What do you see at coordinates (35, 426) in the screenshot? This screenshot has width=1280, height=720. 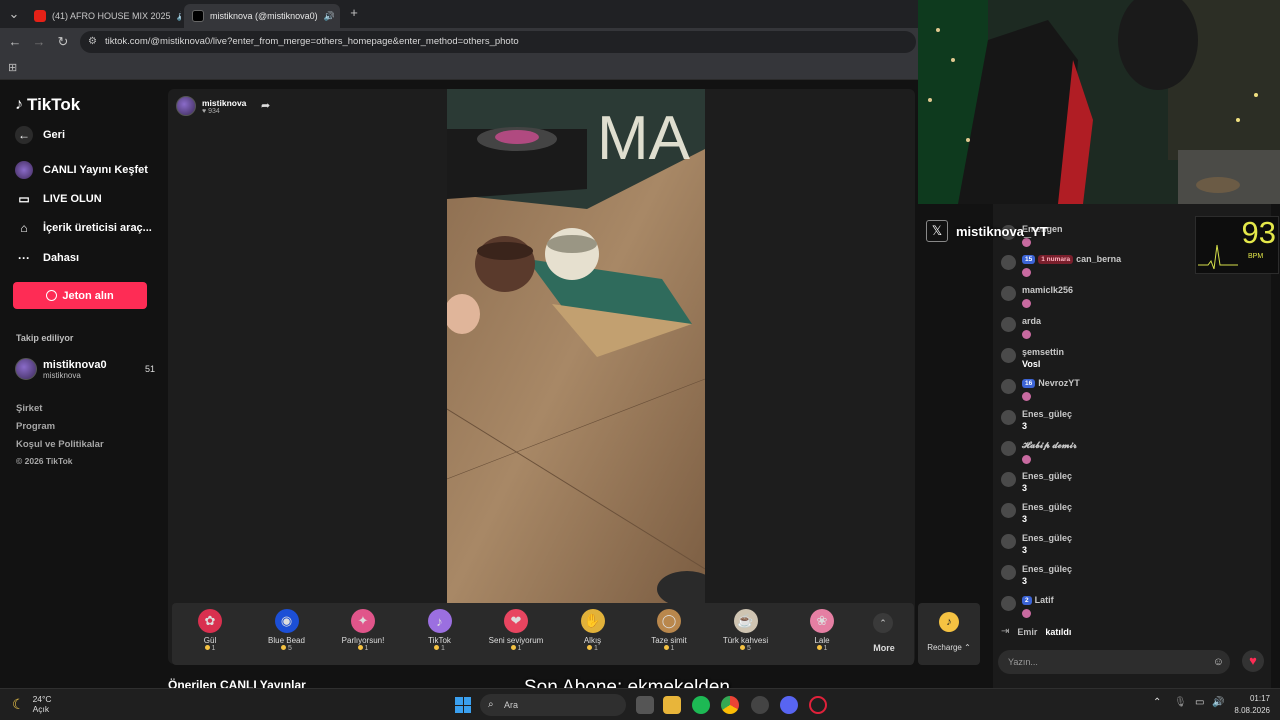 I see `footer-program-link: Program` at bounding box center [35, 426].